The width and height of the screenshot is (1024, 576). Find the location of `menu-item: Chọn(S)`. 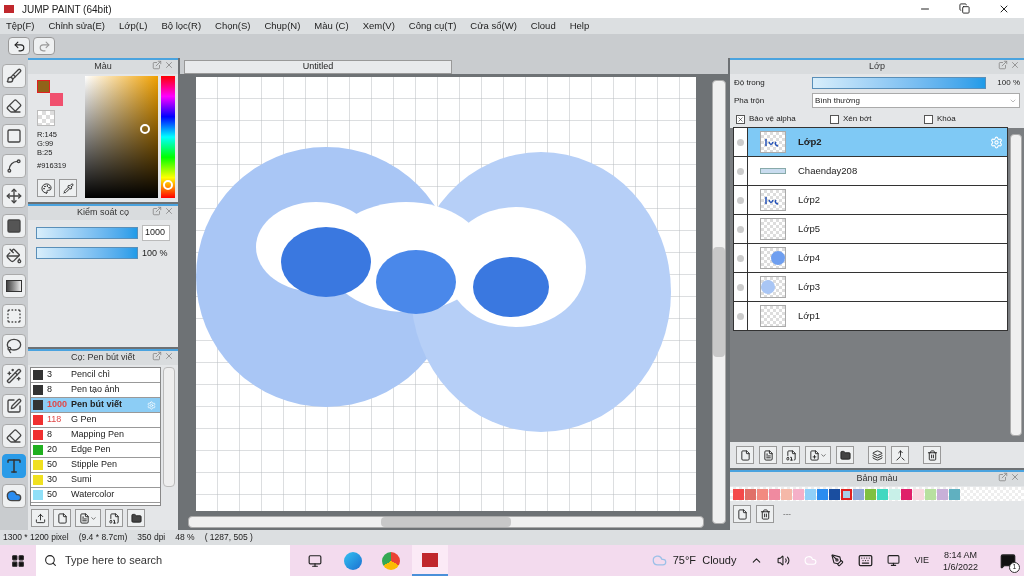

menu-item: Chọn(S) is located at coordinates (233, 26).